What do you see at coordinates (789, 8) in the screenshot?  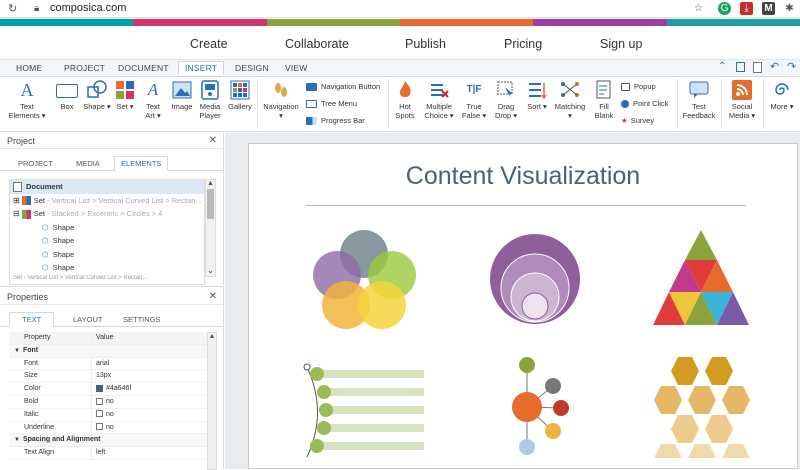 I see `puzzle-extensions-icon: ✱` at bounding box center [789, 8].